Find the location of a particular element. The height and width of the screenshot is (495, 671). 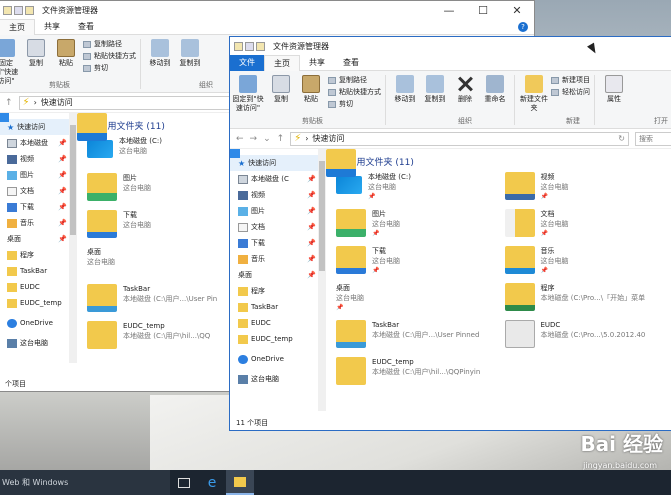

tab-file: 文件 is located at coordinates (247, 62).